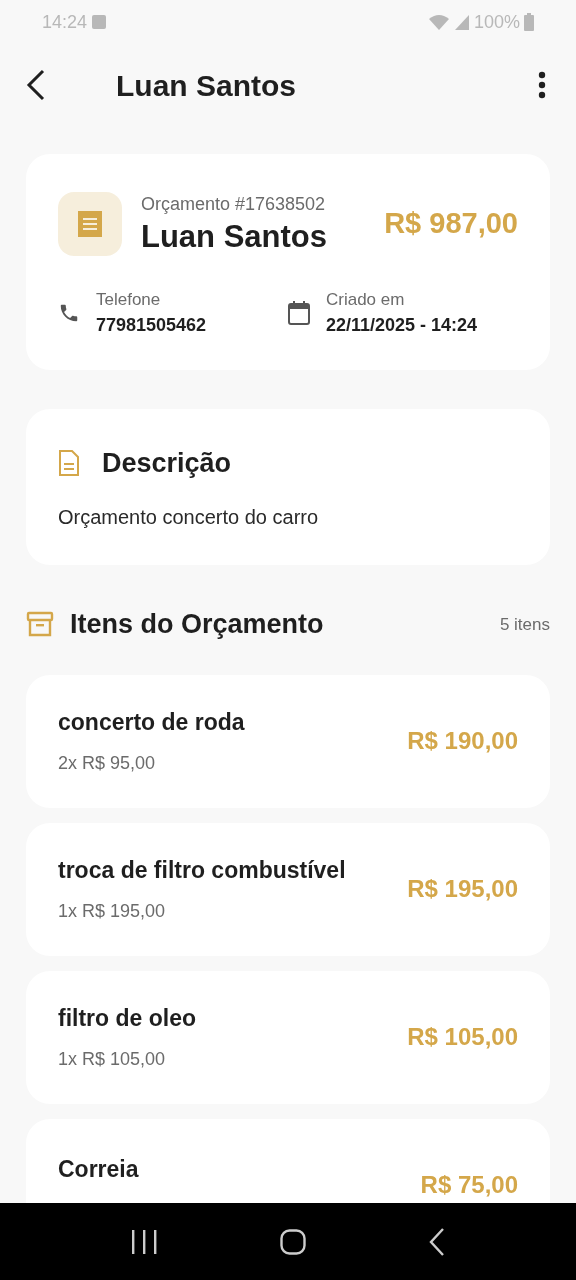  I want to click on back-icon, so click(36, 85).